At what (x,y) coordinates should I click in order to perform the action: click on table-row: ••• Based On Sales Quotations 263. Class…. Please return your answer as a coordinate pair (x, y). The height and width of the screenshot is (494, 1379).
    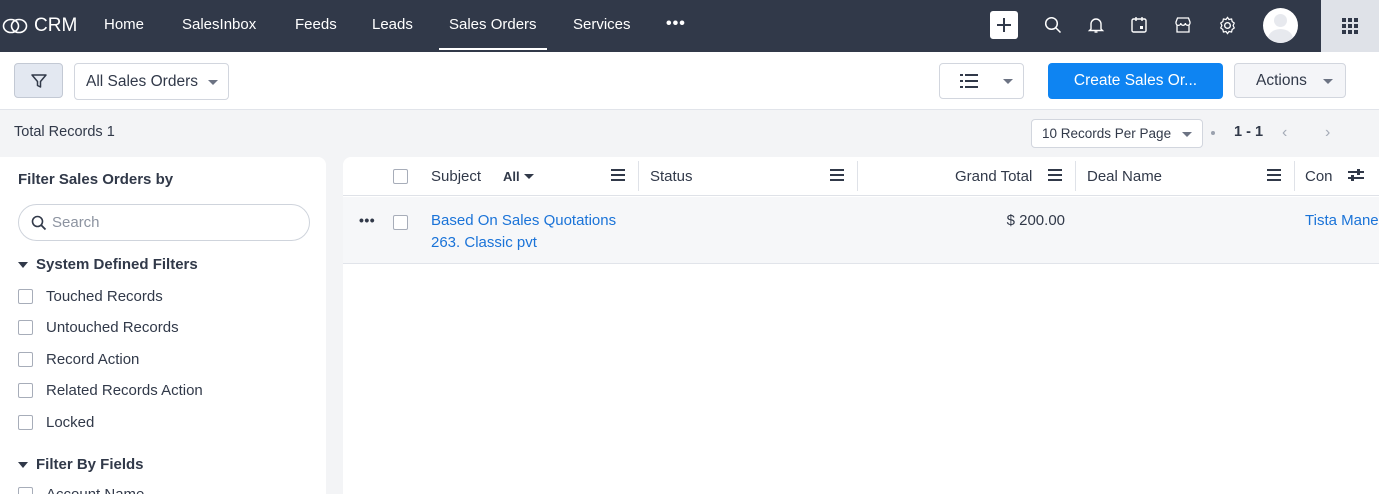
    Looking at the image, I should click on (861, 230).